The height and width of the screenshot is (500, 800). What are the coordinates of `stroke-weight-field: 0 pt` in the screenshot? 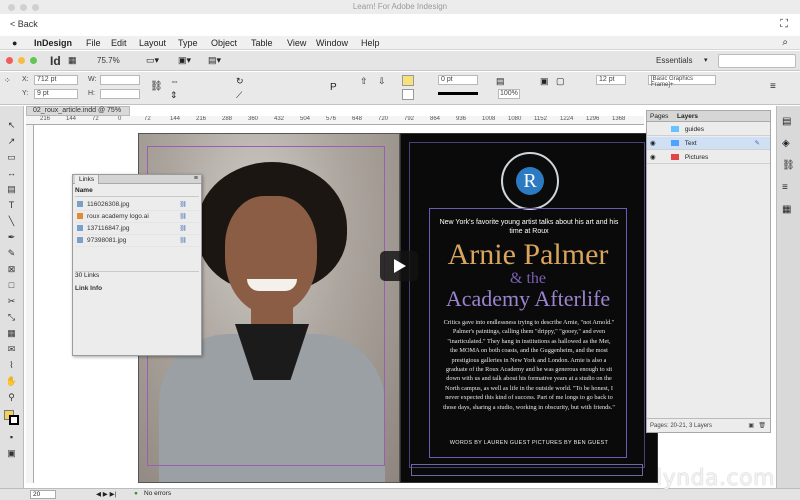 It's located at (458, 80).